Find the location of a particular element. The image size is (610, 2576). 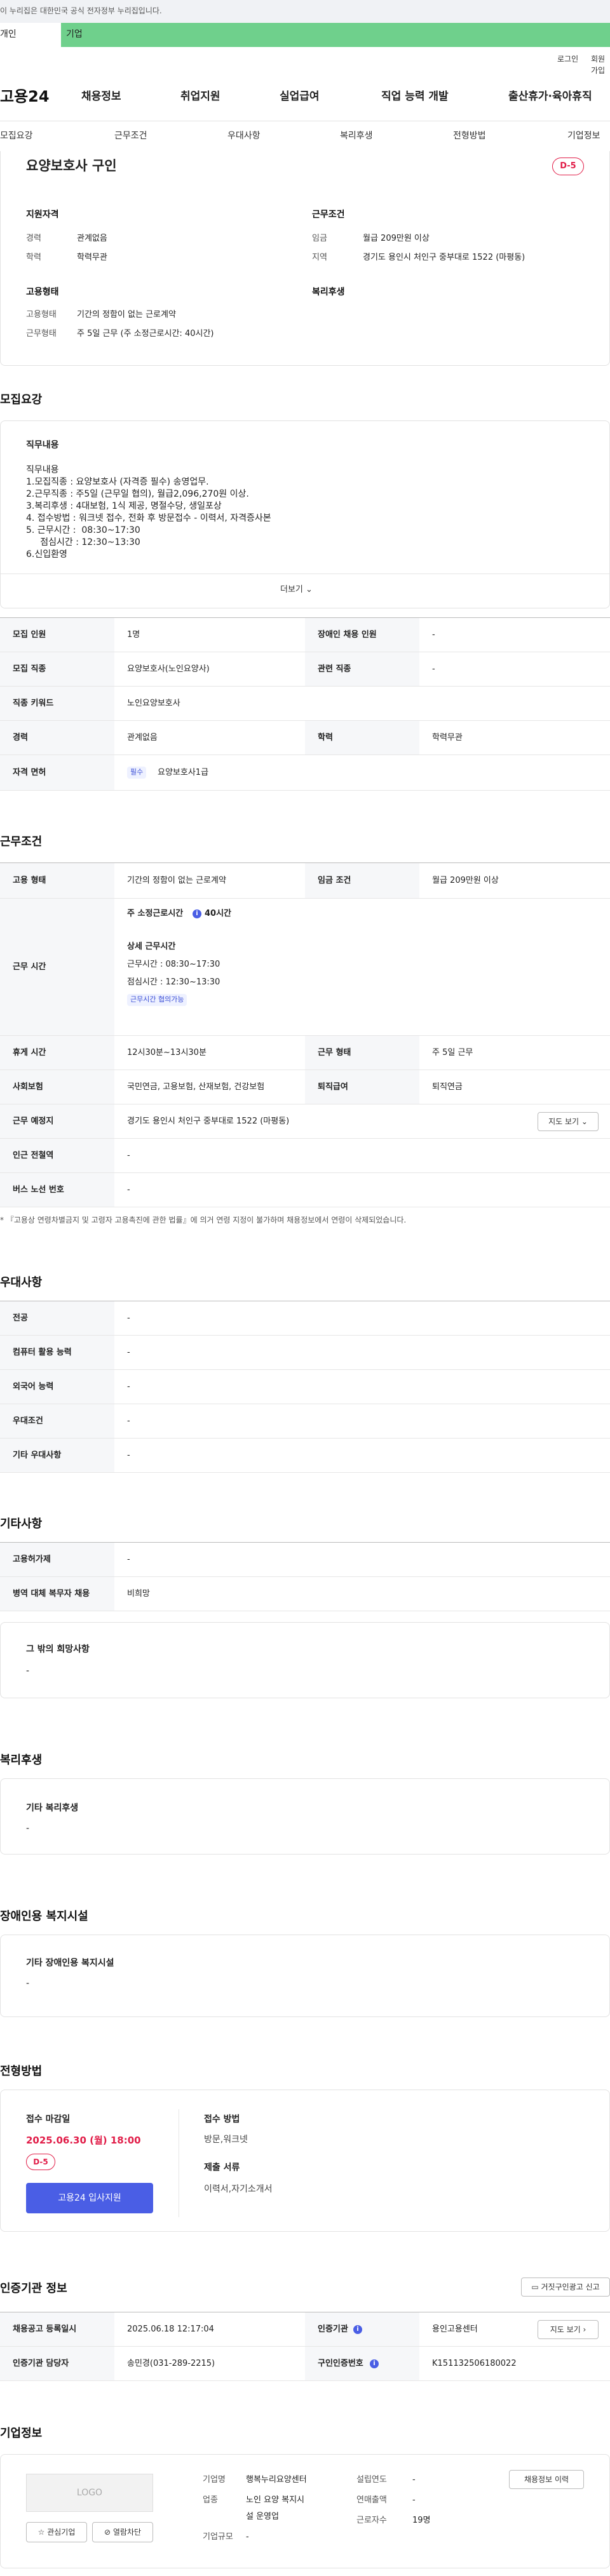

company-name-label: 기업명 is located at coordinates (214, 2480).